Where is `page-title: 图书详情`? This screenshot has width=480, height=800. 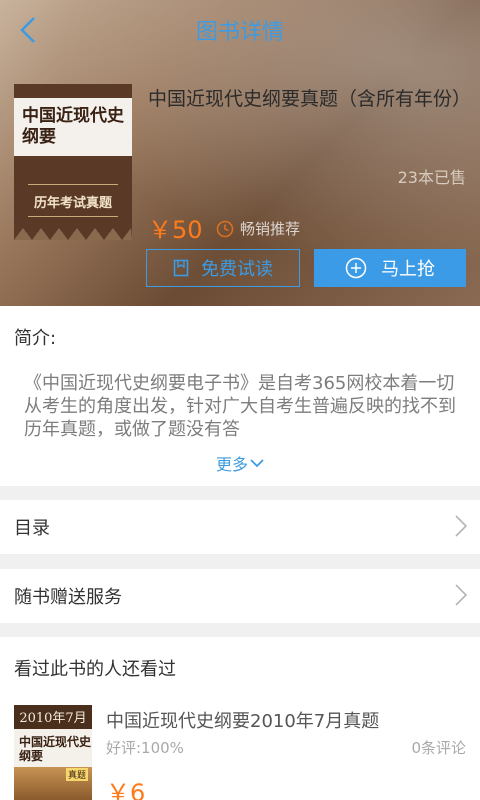 page-title: 图书详情 is located at coordinates (239, 32).